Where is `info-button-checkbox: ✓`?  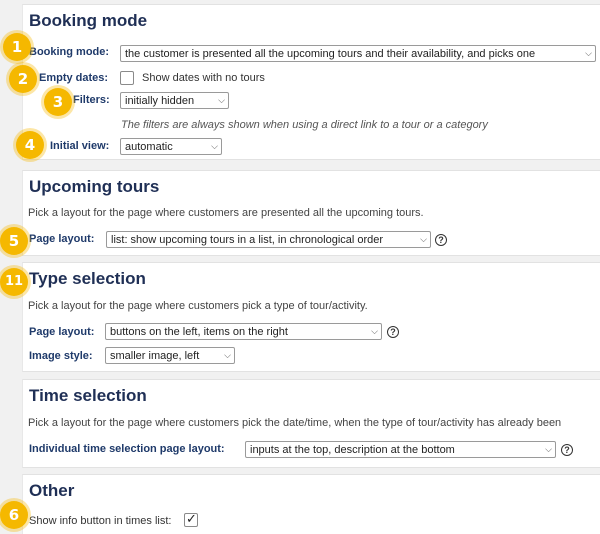
info-button-checkbox: ✓ is located at coordinates (191, 519).